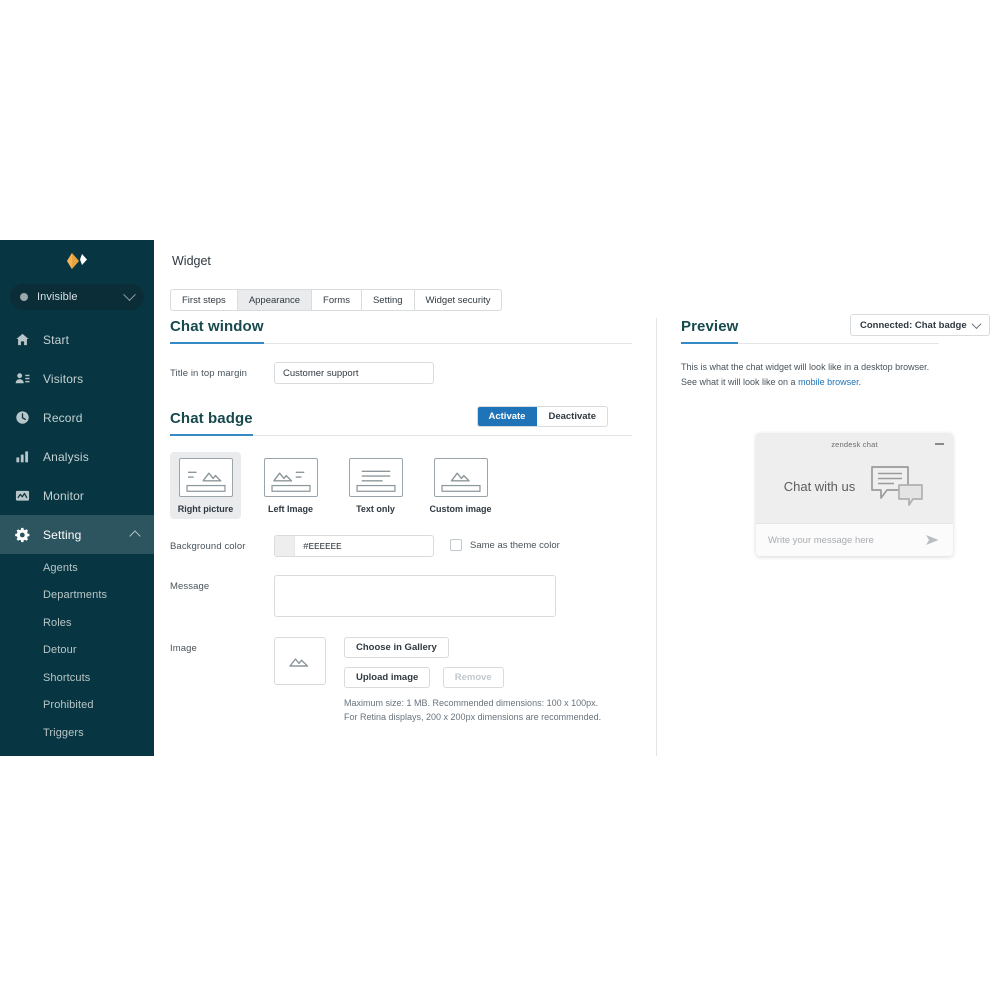  I want to click on activate-button: Activate, so click(507, 416).